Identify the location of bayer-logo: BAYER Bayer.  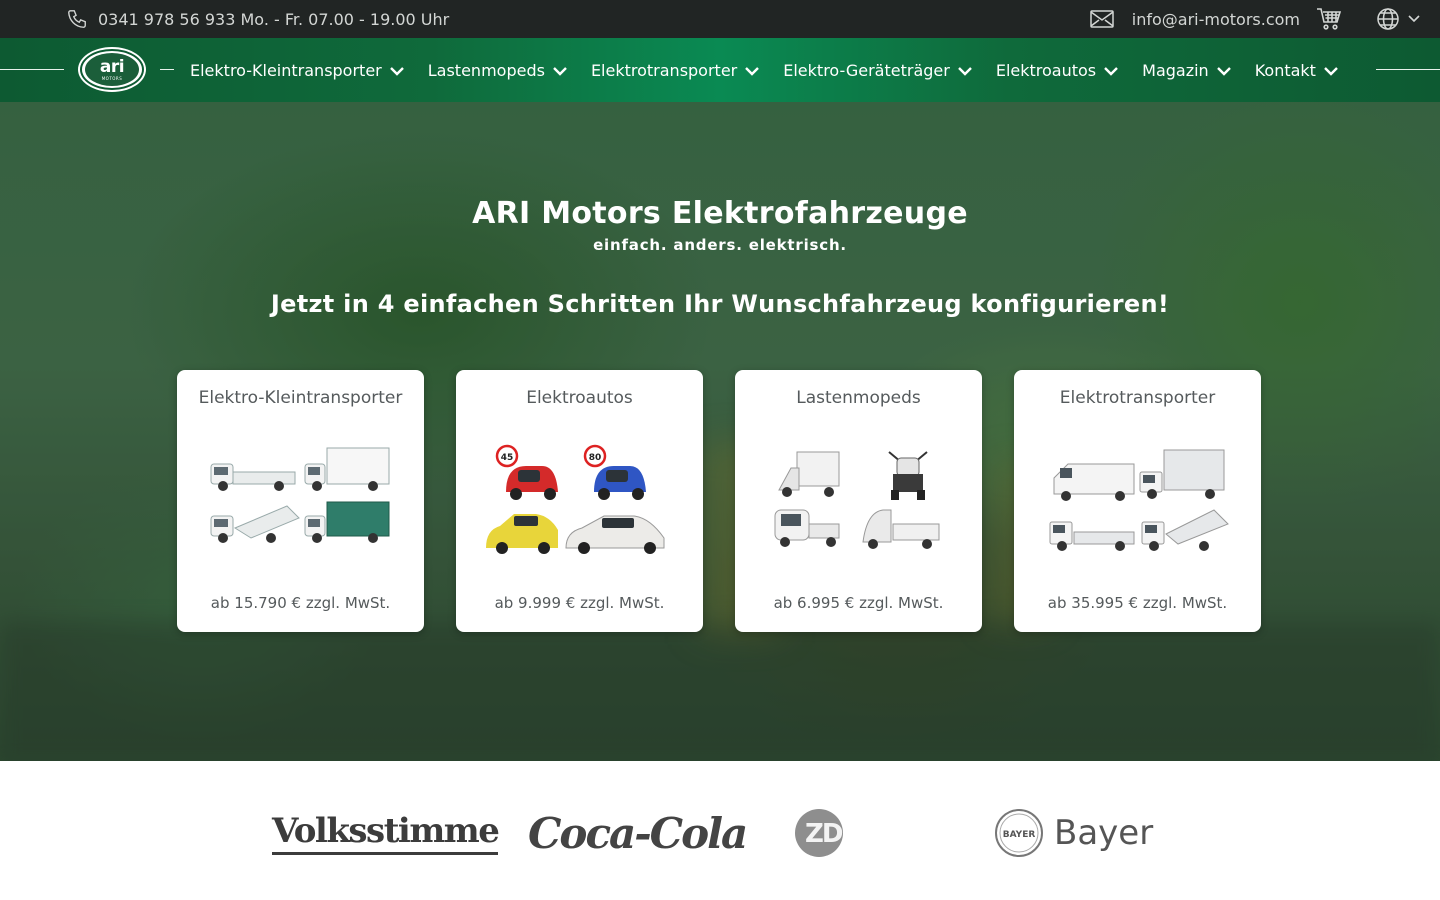
(1073, 833).